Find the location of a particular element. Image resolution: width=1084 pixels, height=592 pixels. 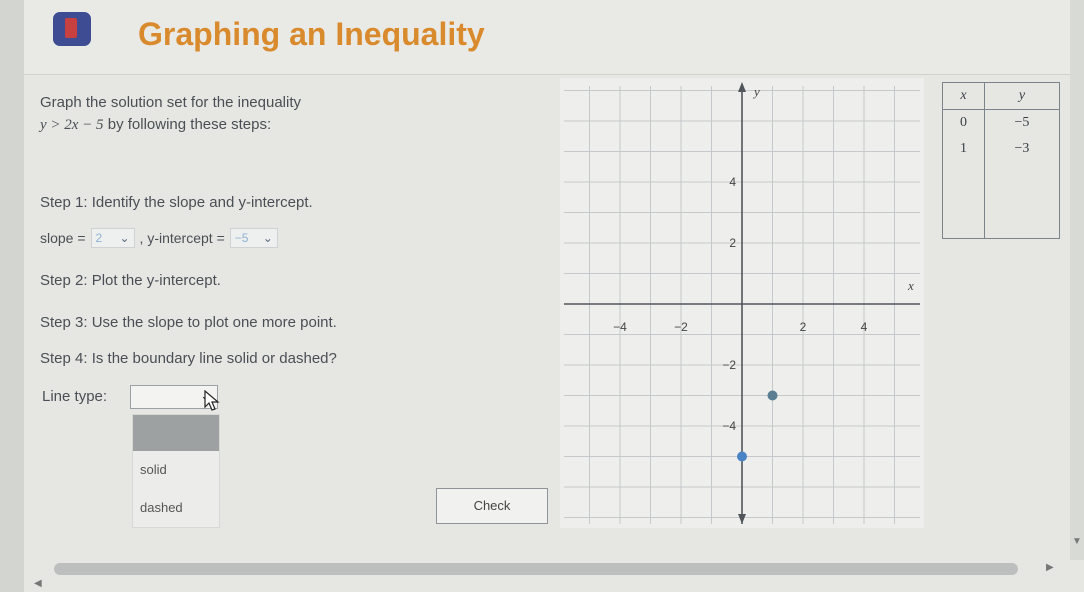

slope-dropdown: 2 ⌄ is located at coordinates (112, 238).